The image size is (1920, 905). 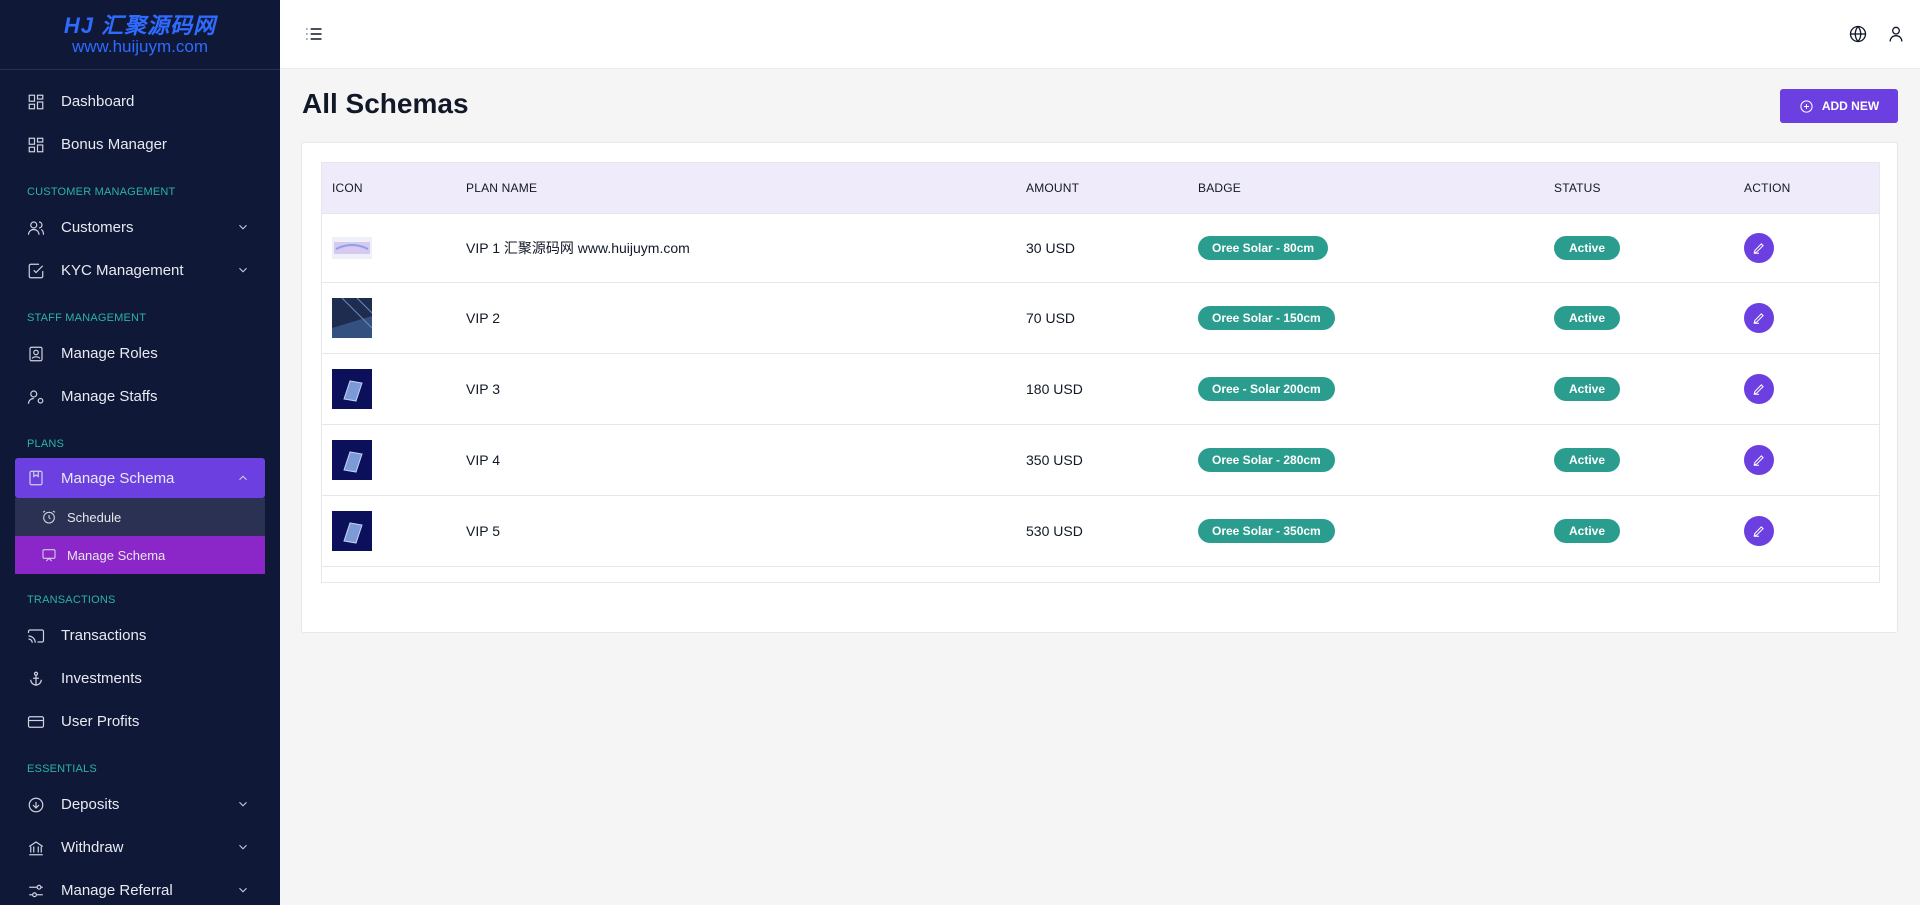 I want to click on plan-name: VIP 1 汇聚源码网 www.huijuym.com, so click(x=578, y=247).